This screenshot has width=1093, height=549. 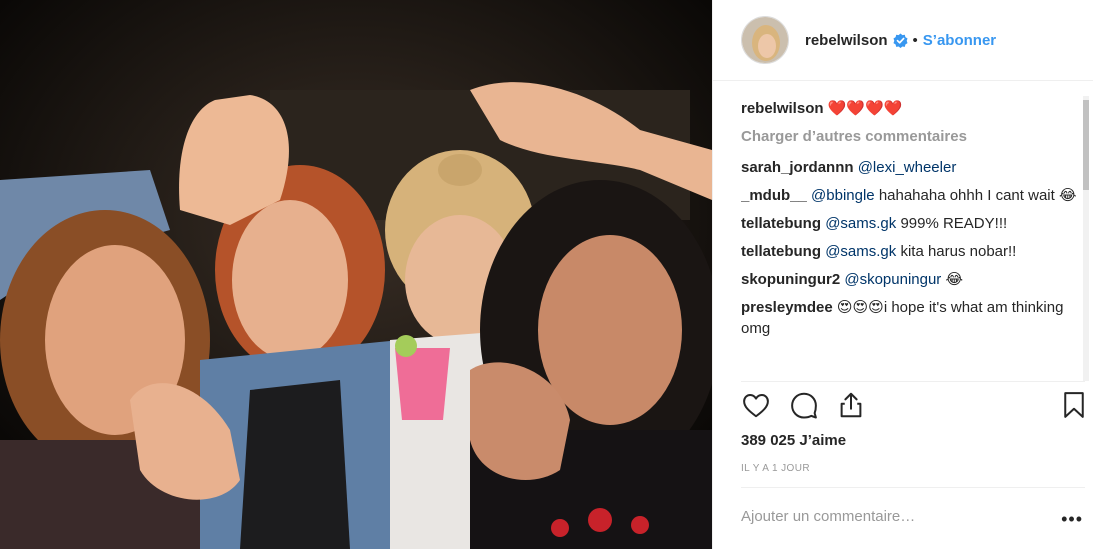 What do you see at coordinates (1074, 405) in the screenshot?
I see `bookmark-icon` at bounding box center [1074, 405].